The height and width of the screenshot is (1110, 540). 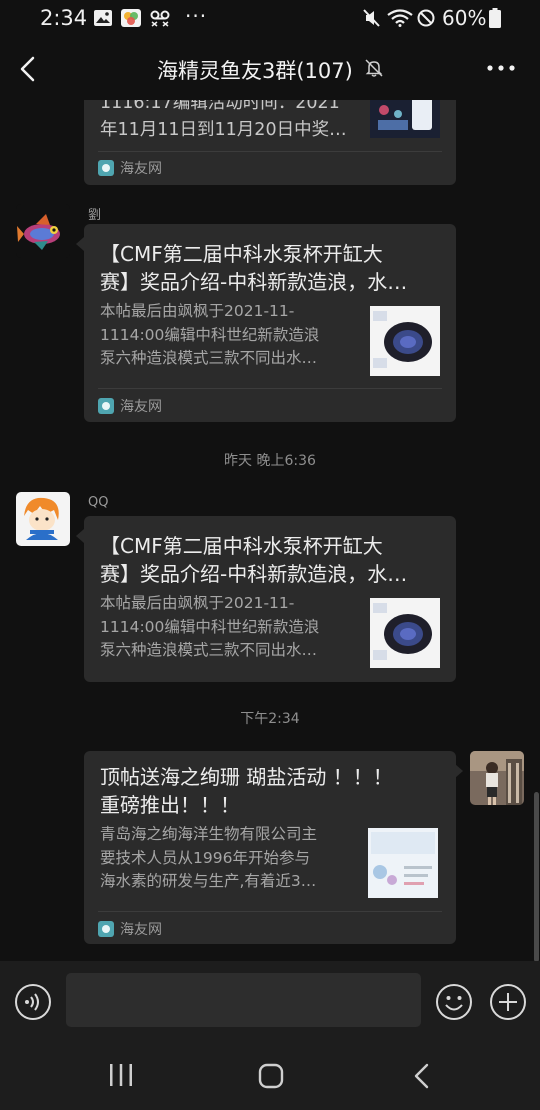 I want to click on back-icon, so click(x=422, y=1076).